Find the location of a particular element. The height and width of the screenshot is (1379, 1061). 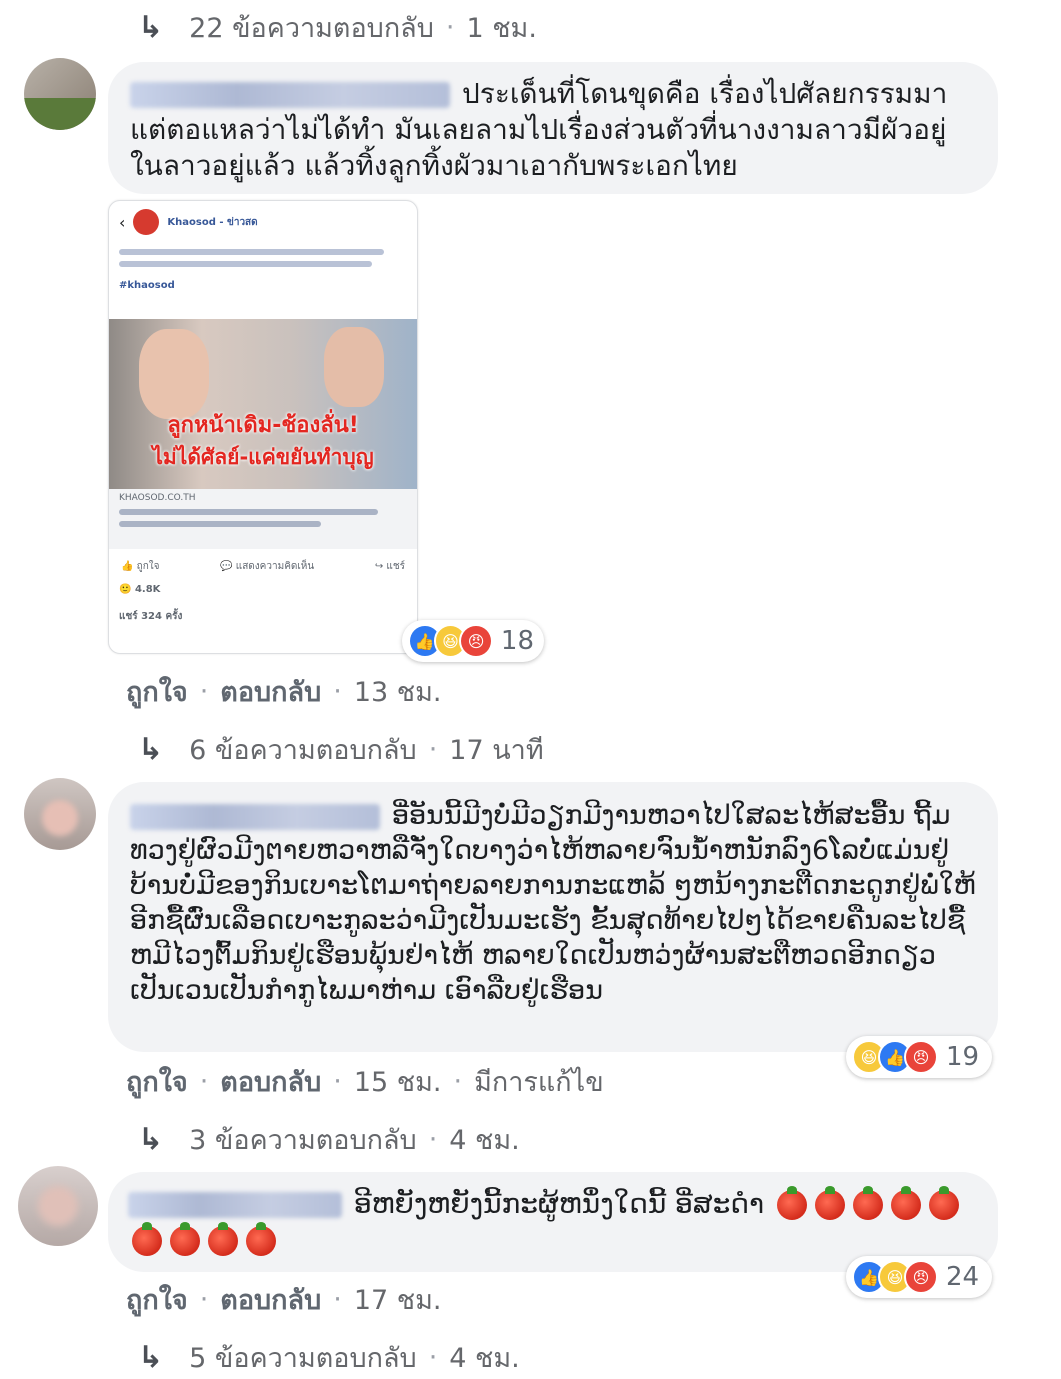

comment-actions-2: ถูกใจ · ตอบกลับ · 15 ชม. · มีการแก้ไข is located at coordinates (365, 1081).